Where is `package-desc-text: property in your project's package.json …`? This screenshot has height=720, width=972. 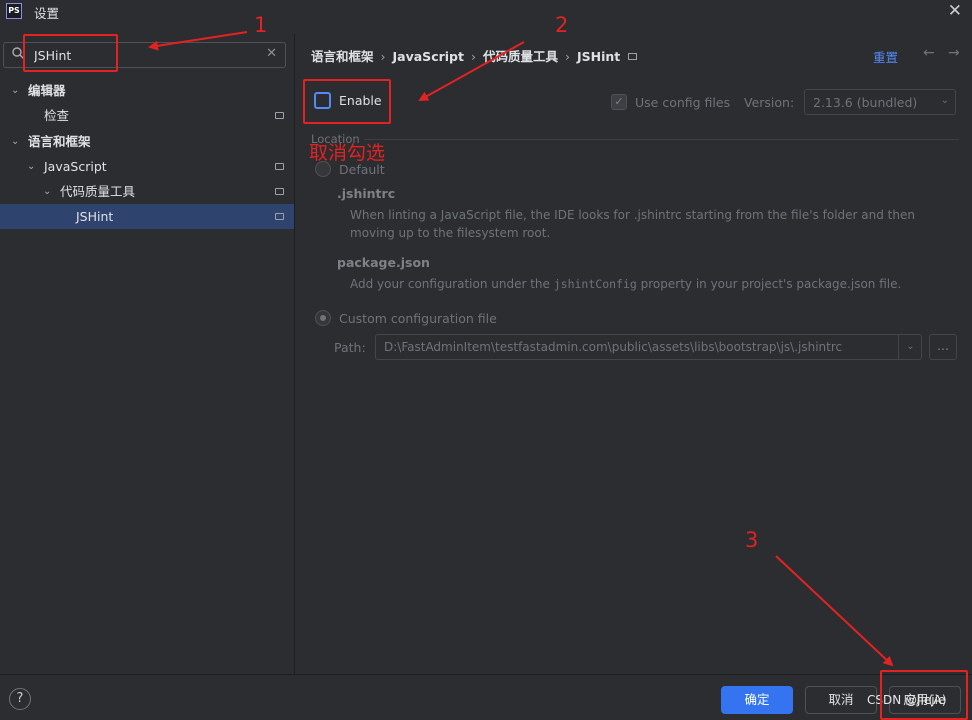
package-desc-text: property in your project's package.json … is located at coordinates (769, 284).